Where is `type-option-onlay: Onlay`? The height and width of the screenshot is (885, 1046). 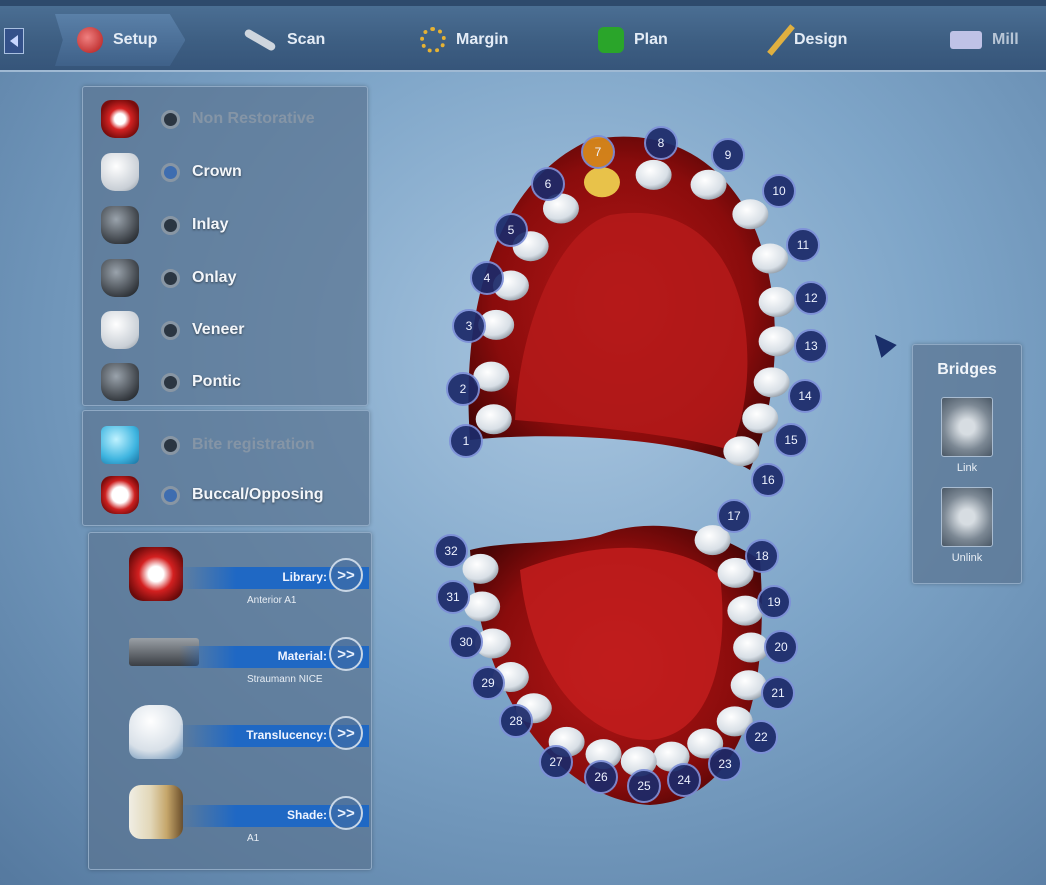 type-option-onlay: Onlay is located at coordinates (168, 278).